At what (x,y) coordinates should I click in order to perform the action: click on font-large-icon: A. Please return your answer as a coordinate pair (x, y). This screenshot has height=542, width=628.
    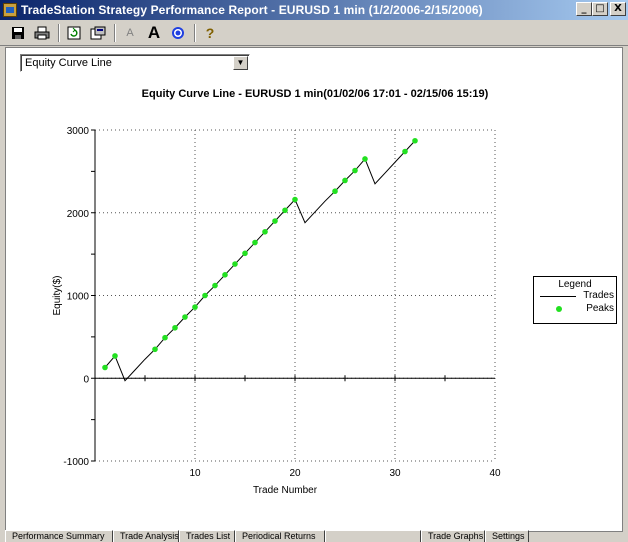
    Looking at the image, I should click on (154, 33).